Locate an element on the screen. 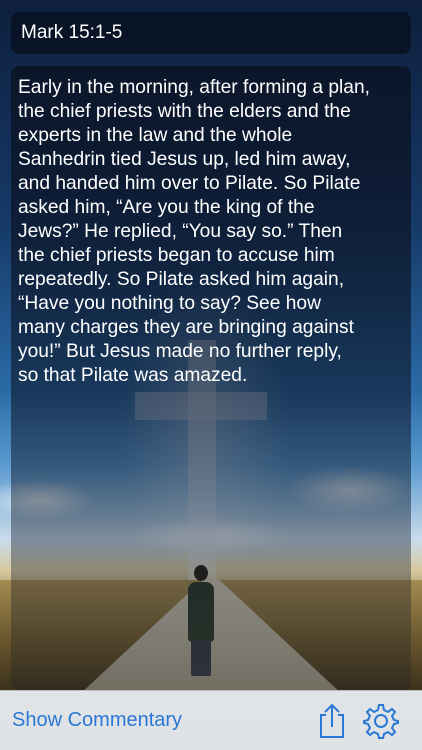 This screenshot has height=750, width=422. share-button is located at coordinates (332, 721).